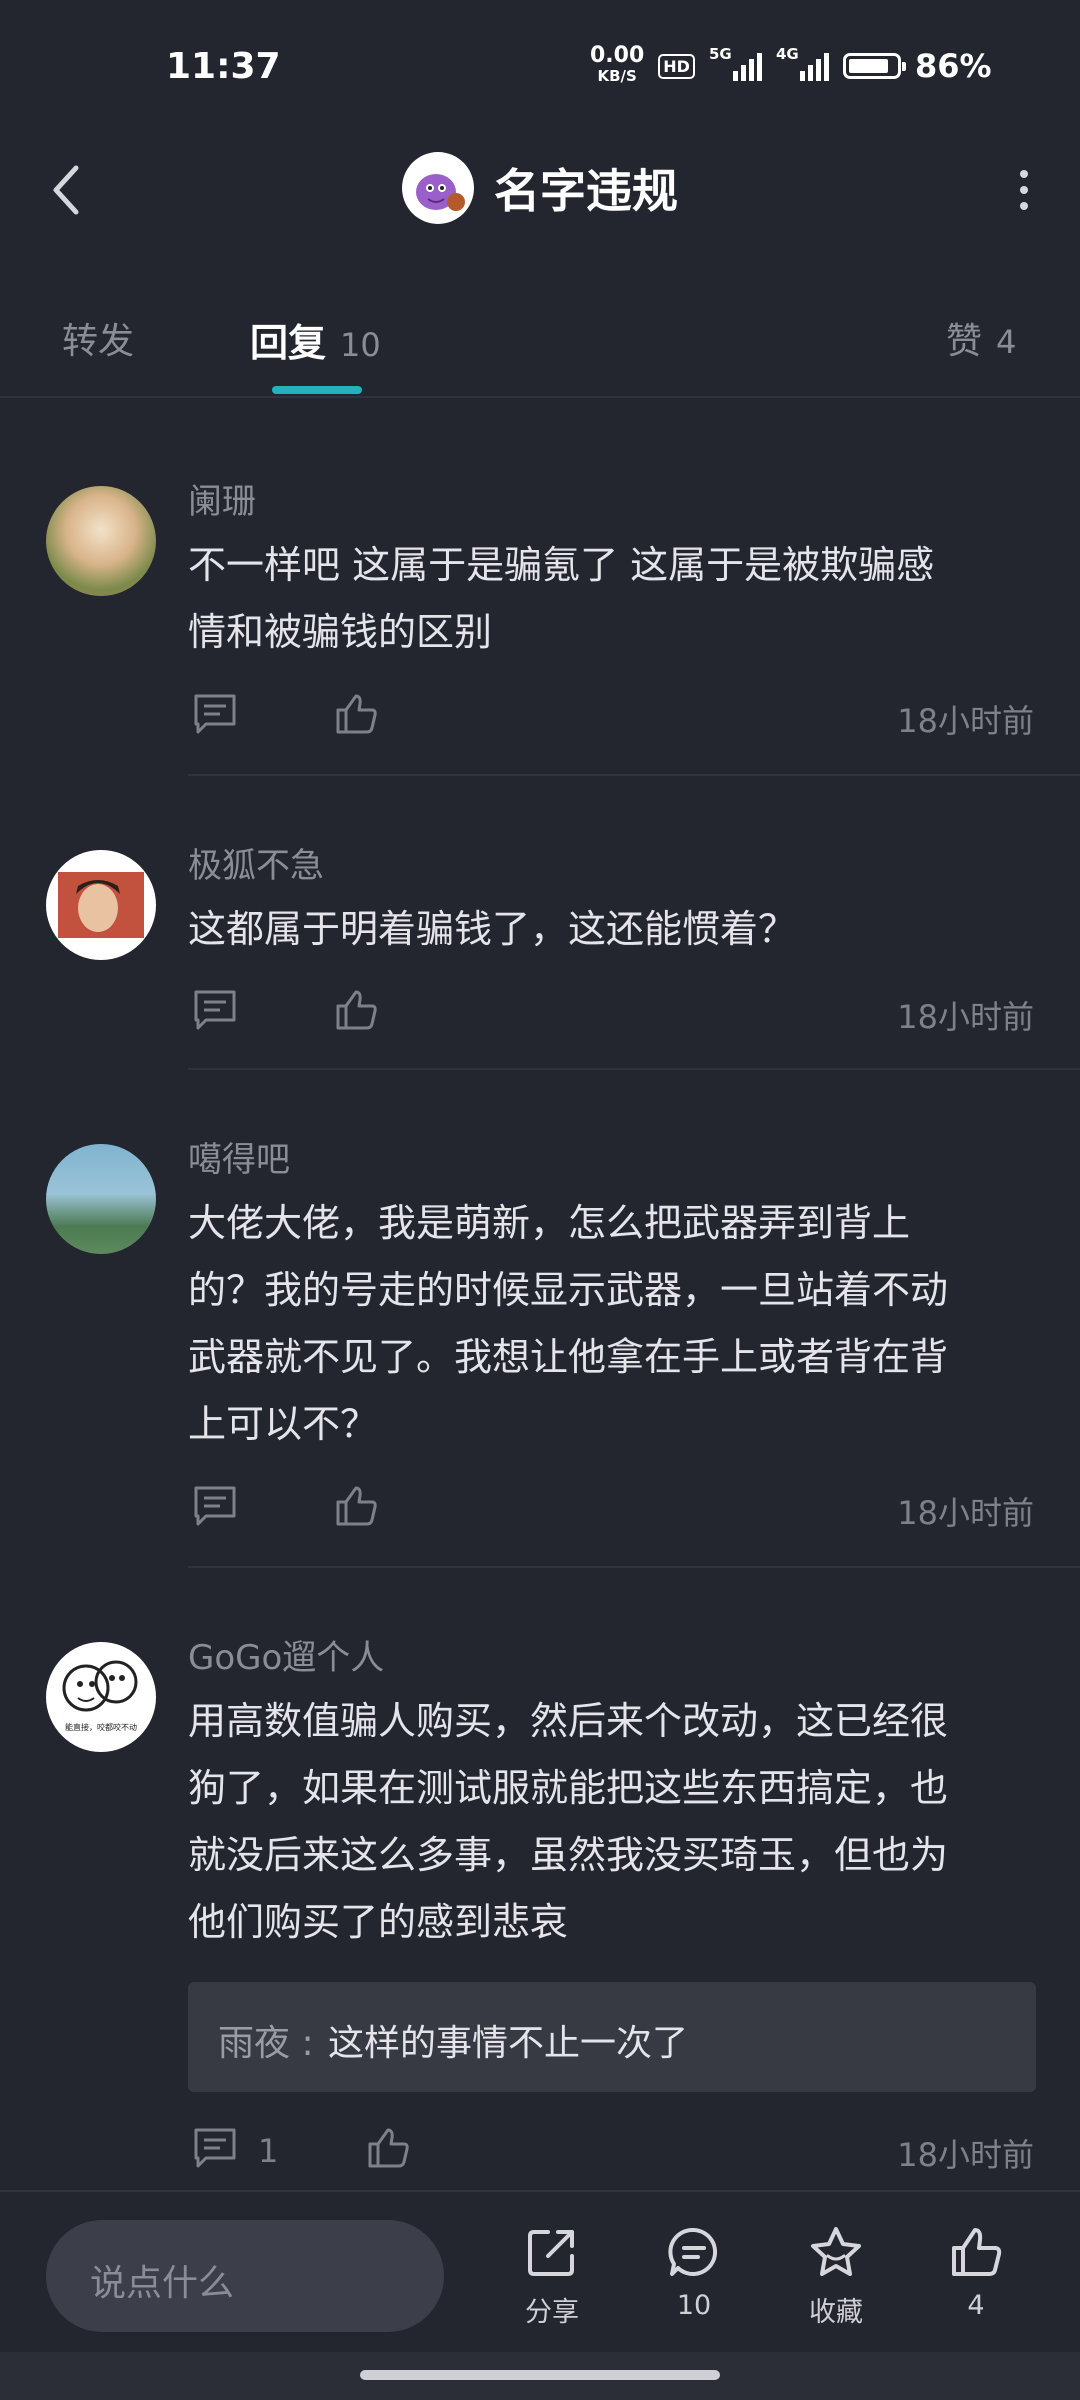 The width and height of the screenshot is (1080, 2400). I want to click on tab-forward: 转发, so click(98, 338).